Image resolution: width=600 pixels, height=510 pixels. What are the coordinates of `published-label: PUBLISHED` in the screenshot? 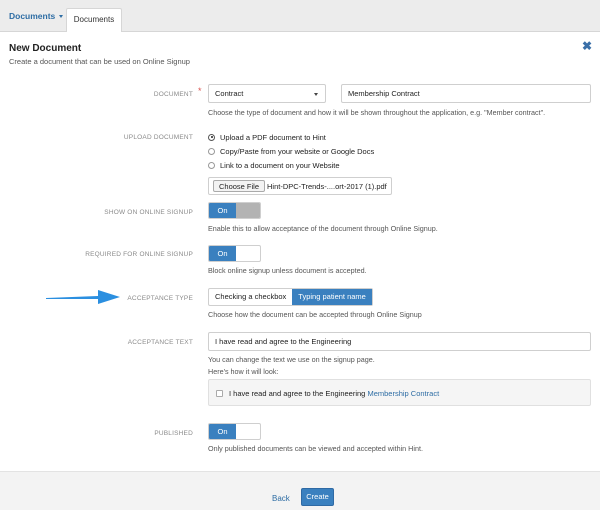 It's located at (173, 433).